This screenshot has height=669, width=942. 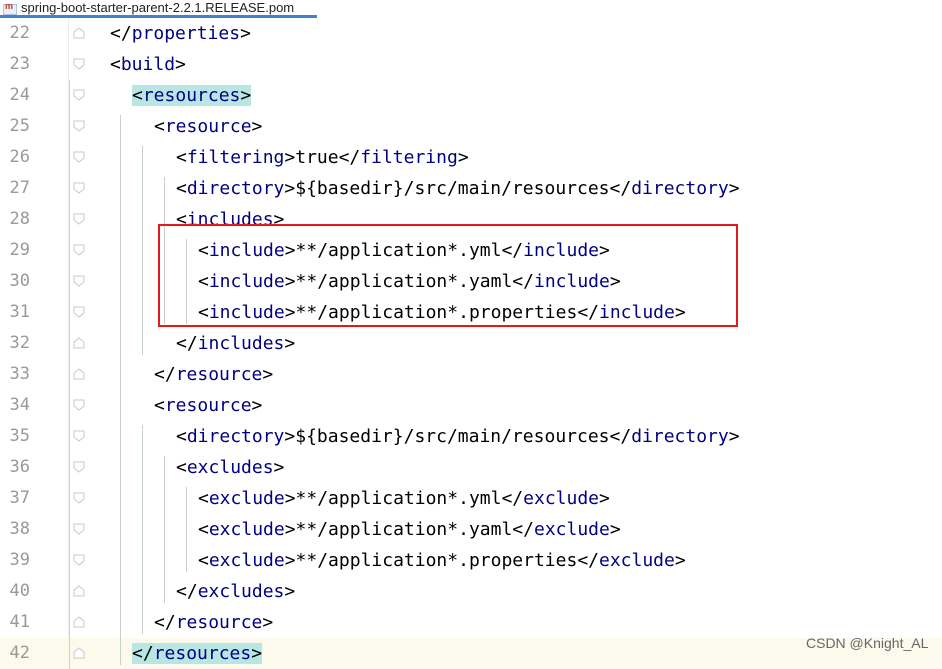 What do you see at coordinates (15, 343) in the screenshot?
I see `line-number: 32` at bounding box center [15, 343].